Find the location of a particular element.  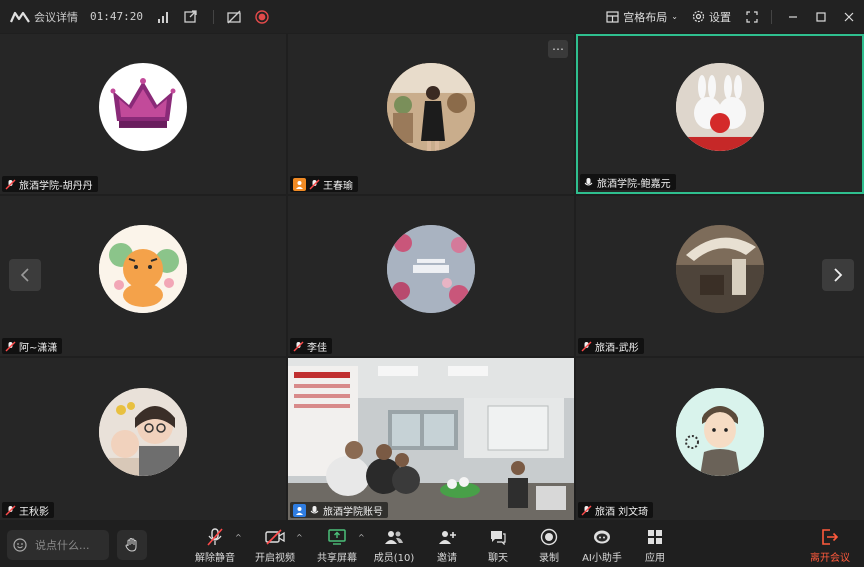

share-screen-label: 共享屏幕 is located at coordinates (337, 558).